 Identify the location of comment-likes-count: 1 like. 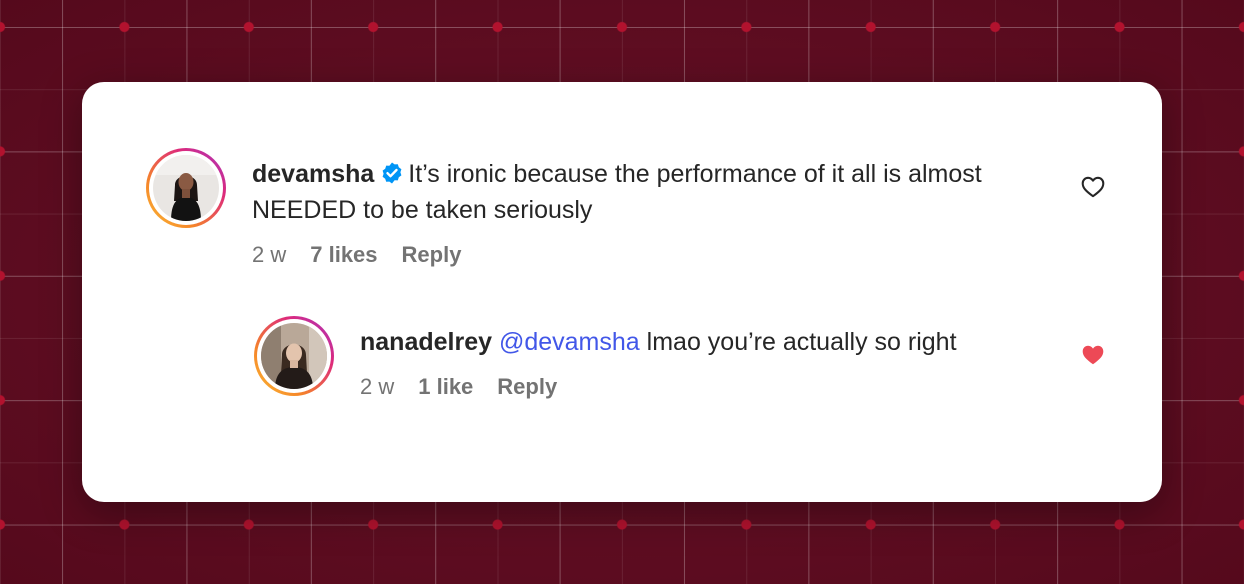
(445, 387).